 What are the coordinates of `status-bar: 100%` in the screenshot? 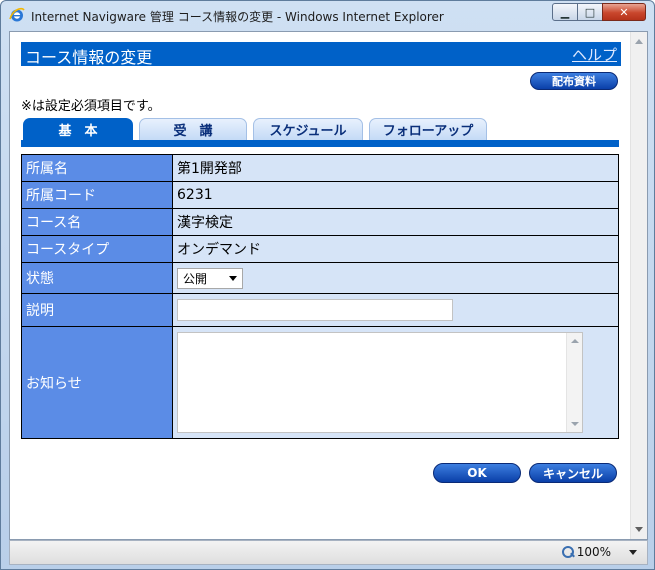 It's located at (328, 552).